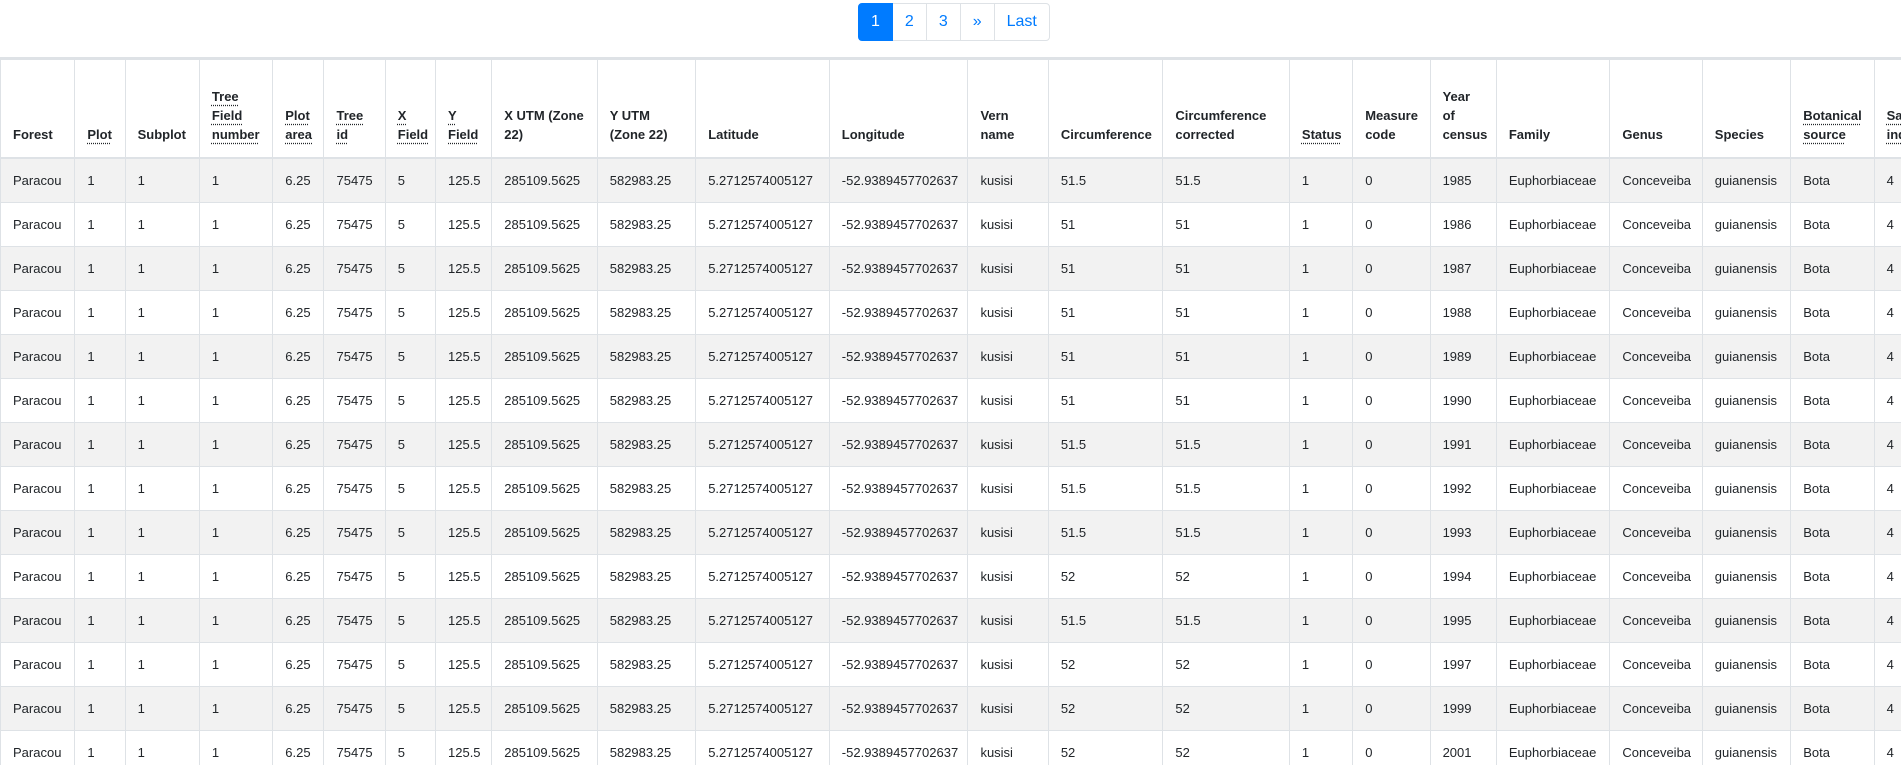 This screenshot has height=765, width=1901. What do you see at coordinates (1463, 109) in the screenshot?
I see `column-header: Year of census` at bounding box center [1463, 109].